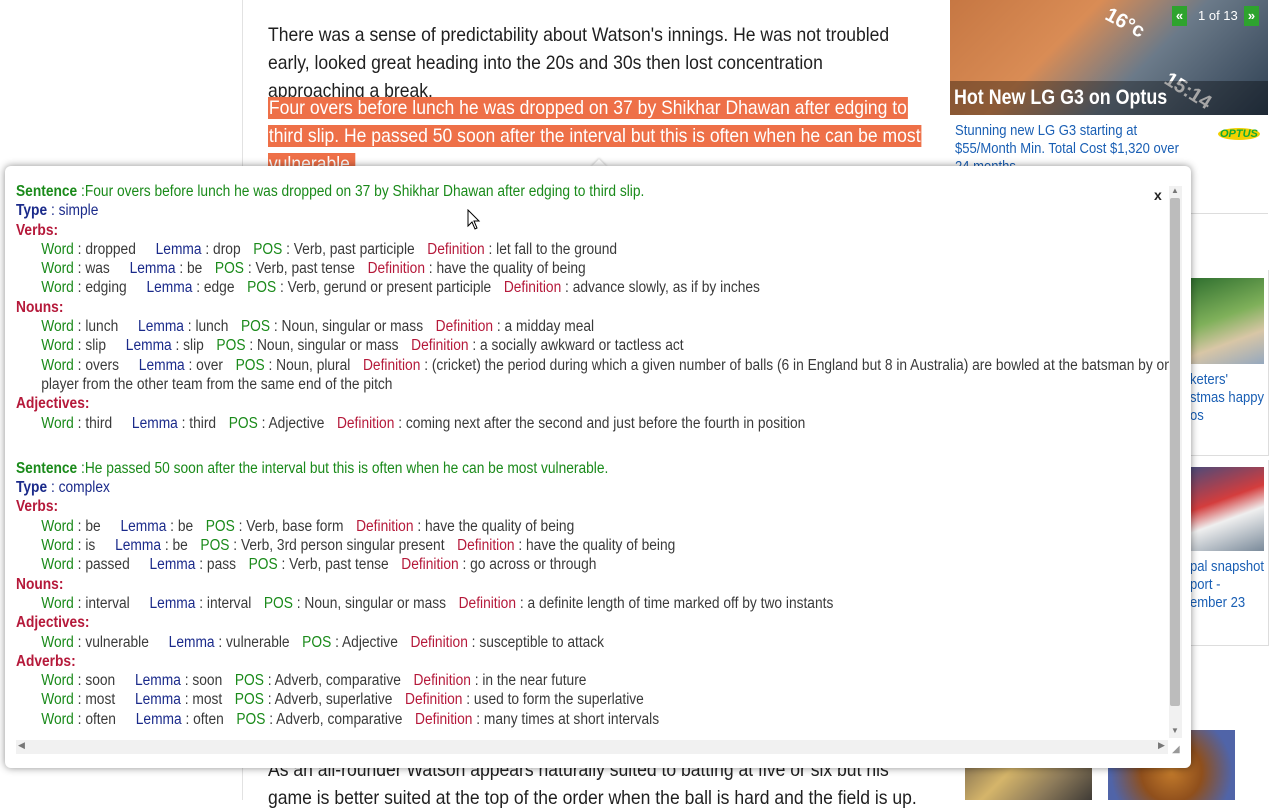  Describe the element at coordinates (1175, 452) in the screenshot. I see `vertical-scroll-thumb` at that location.